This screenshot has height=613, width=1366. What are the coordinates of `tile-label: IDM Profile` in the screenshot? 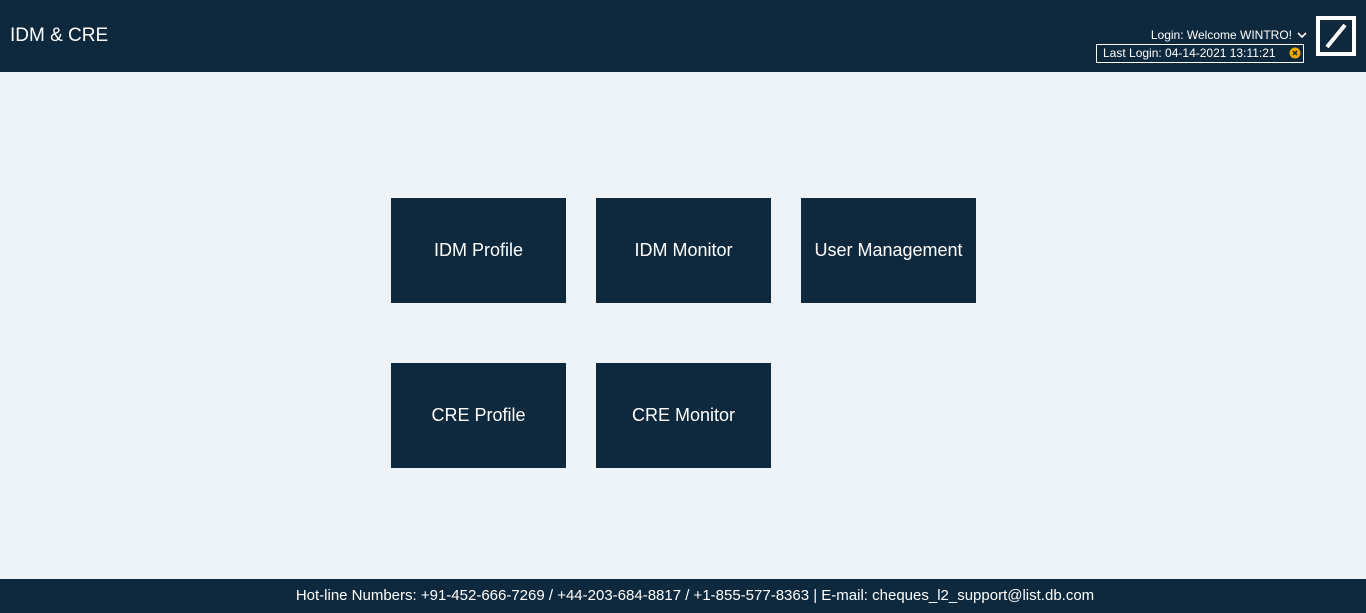 It's located at (478, 250).